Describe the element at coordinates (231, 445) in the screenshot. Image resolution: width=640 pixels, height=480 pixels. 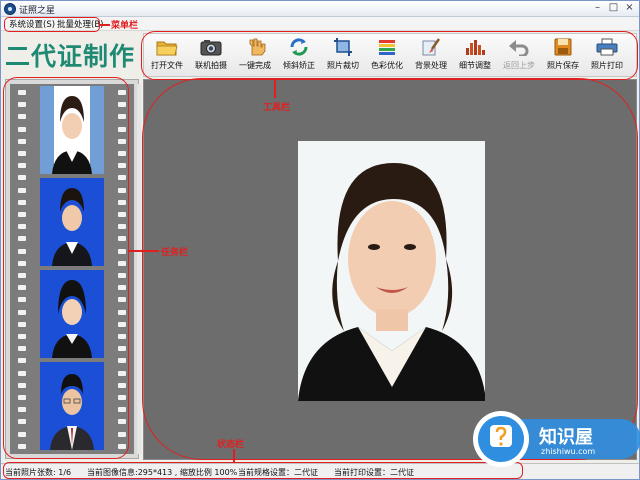
I see `statusbar-annotation: 状态栏` at that location.